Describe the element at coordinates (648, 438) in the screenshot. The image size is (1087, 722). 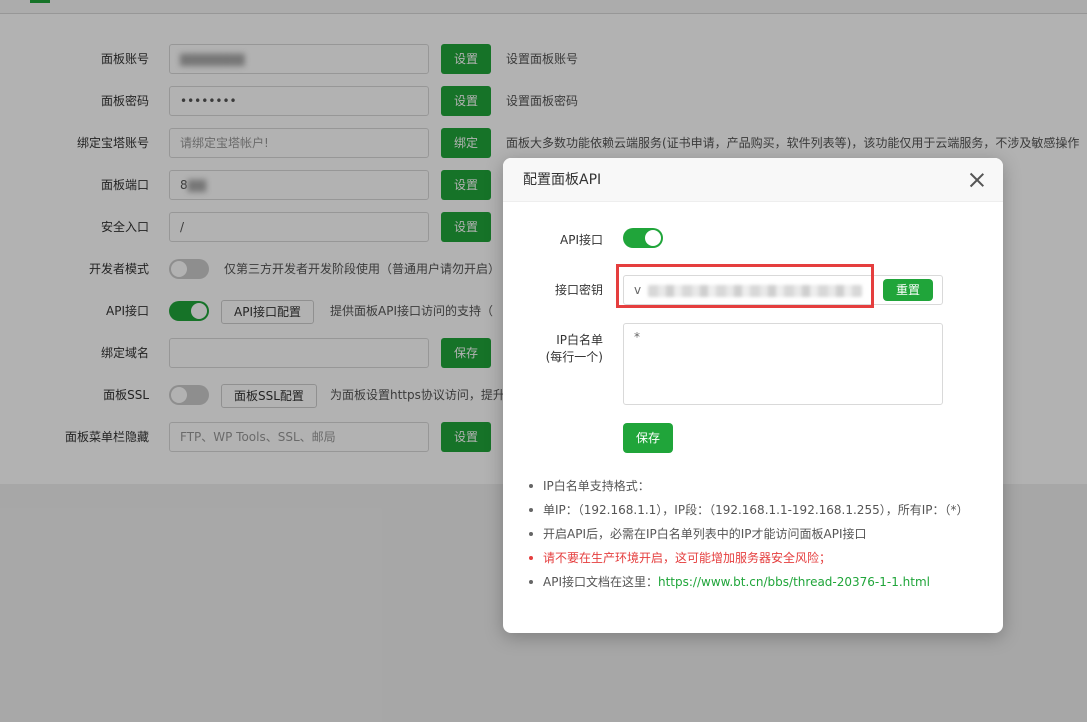
I see `save-button: 保存` at that location.